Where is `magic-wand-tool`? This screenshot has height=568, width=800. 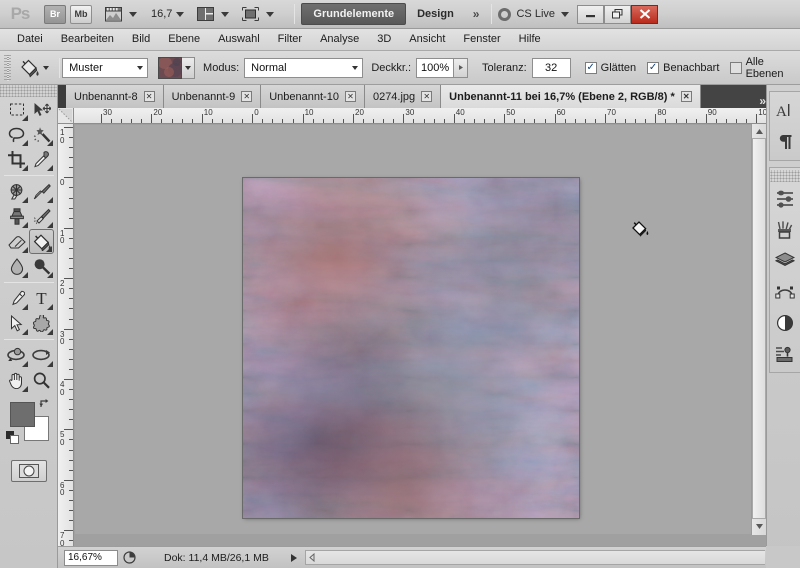
magic-wand-tool is located at coordinates (41, 134).